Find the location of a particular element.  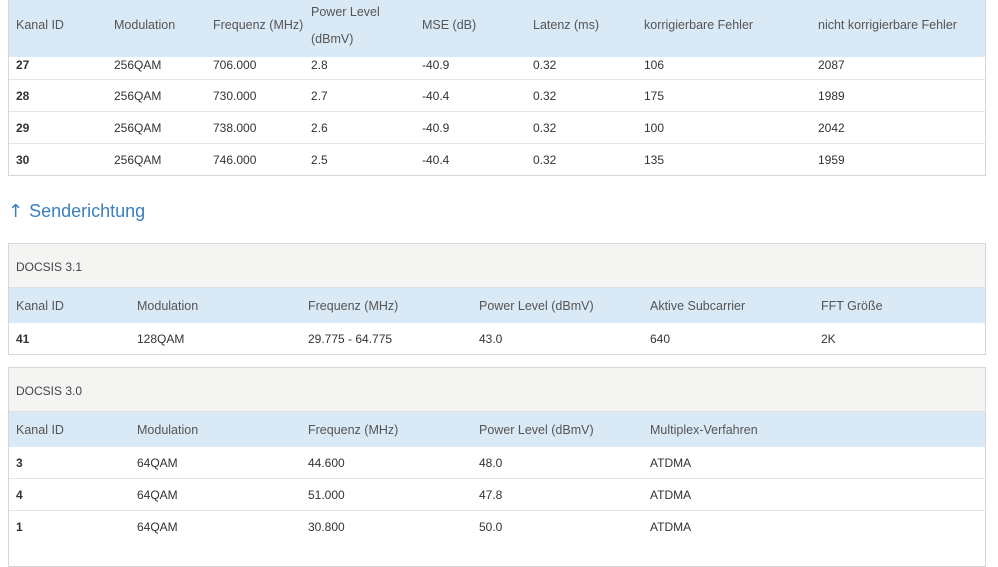

table-row: 41 128QAM 29.775 - 64.775 43.0 640 2K is located at coordinates (497, 338).